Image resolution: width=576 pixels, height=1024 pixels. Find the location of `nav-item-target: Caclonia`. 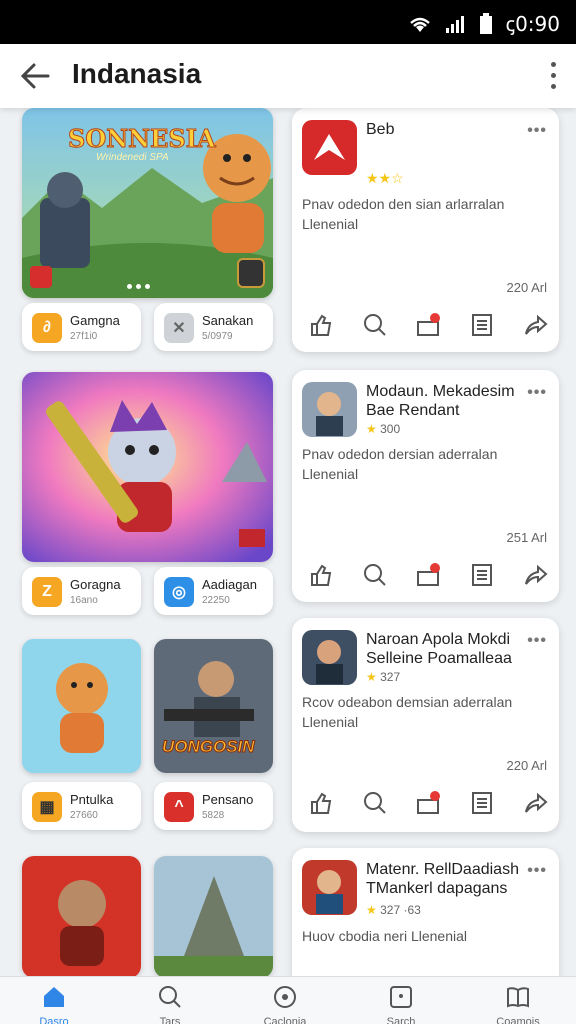

nav-item-target: Caclonia is located at coordinates (285, 1004).